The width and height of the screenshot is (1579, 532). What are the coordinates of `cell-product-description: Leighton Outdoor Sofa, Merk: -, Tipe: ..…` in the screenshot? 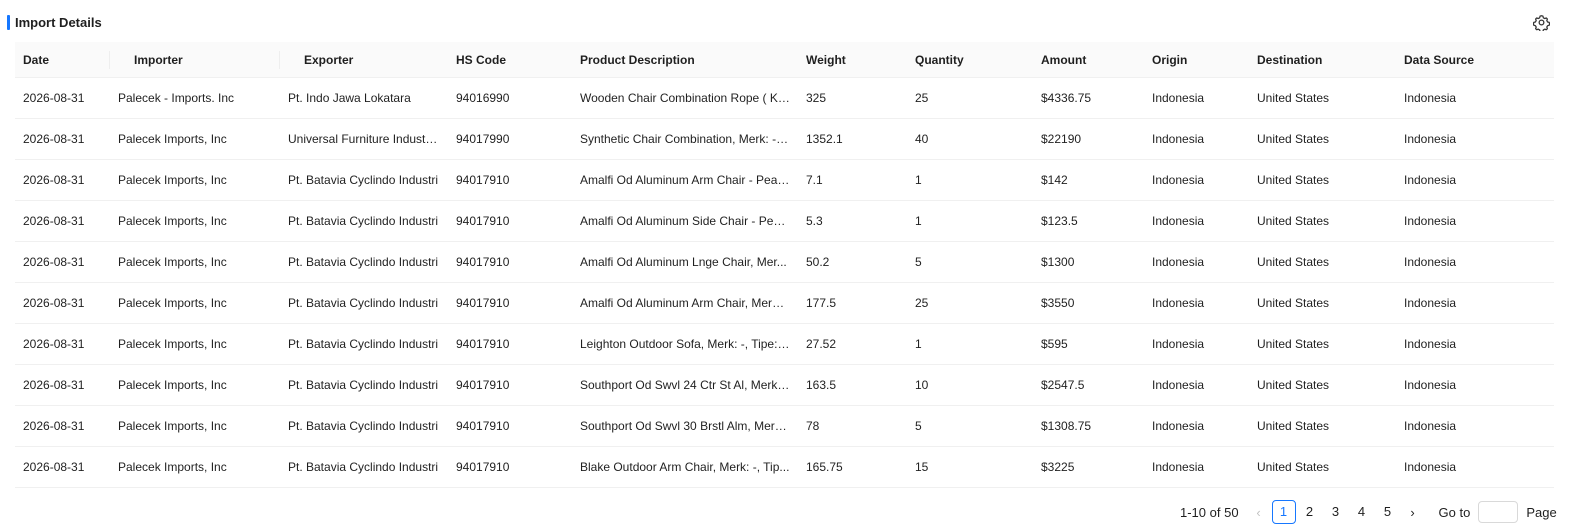 It's located at (685, 344).